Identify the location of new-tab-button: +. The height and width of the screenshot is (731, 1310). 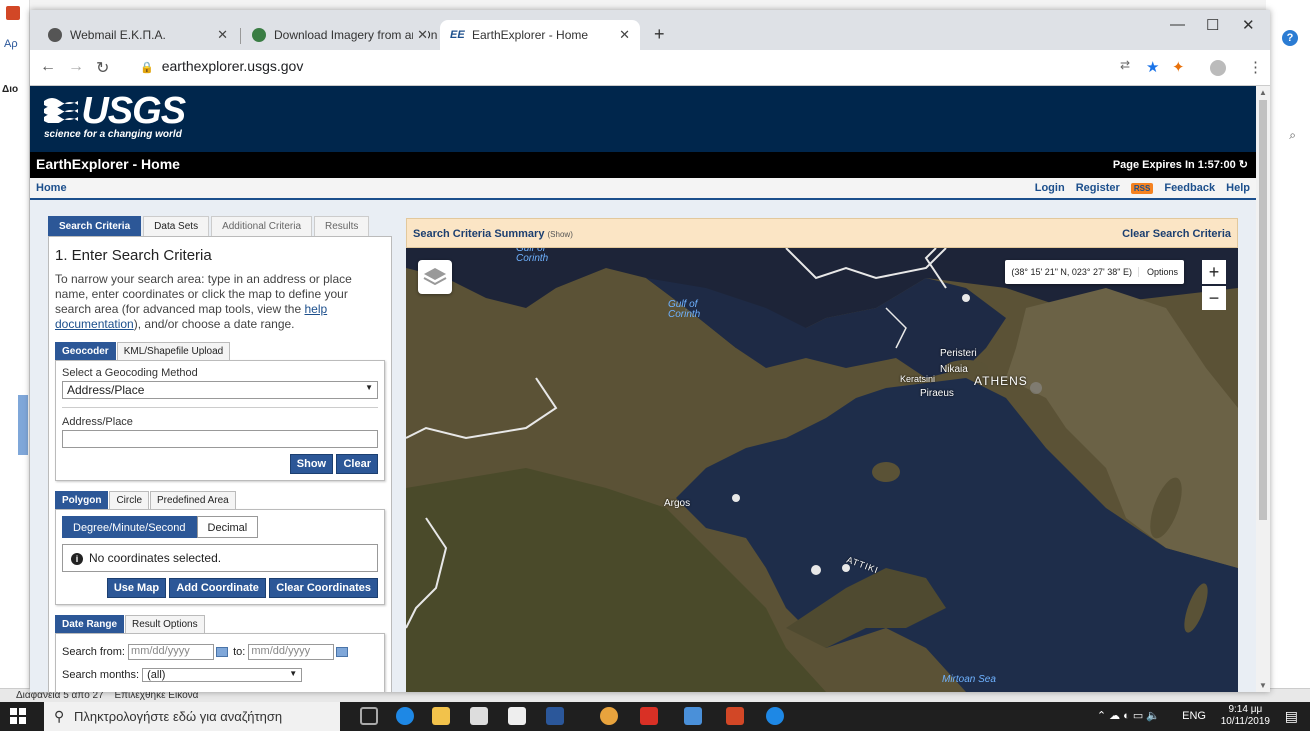
(659, 34).